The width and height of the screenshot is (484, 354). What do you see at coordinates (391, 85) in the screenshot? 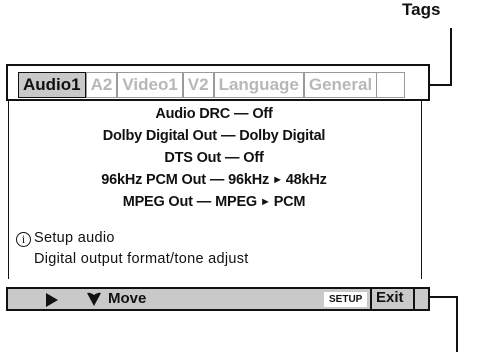
I see `tab-bar-filler` at bounding box center [391, 85].